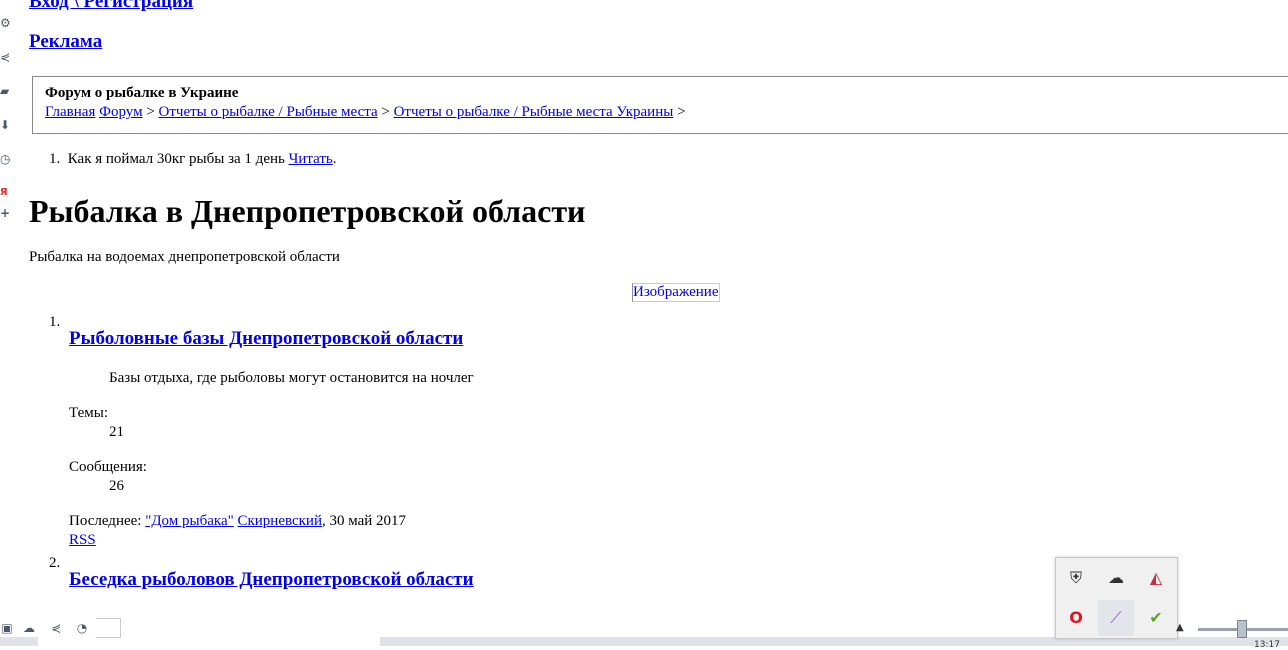 This screenshot has width=1288, height=650. What do you see at coordinates (55, 563) in the screenshot?
I see `forum-number: 2.` at bounding box center [55, 563].